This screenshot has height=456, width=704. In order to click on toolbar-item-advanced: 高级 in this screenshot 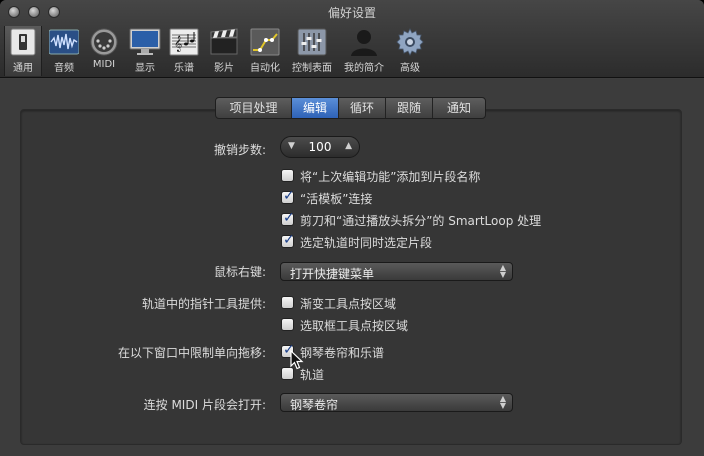, I will do `click(410, 51)`.